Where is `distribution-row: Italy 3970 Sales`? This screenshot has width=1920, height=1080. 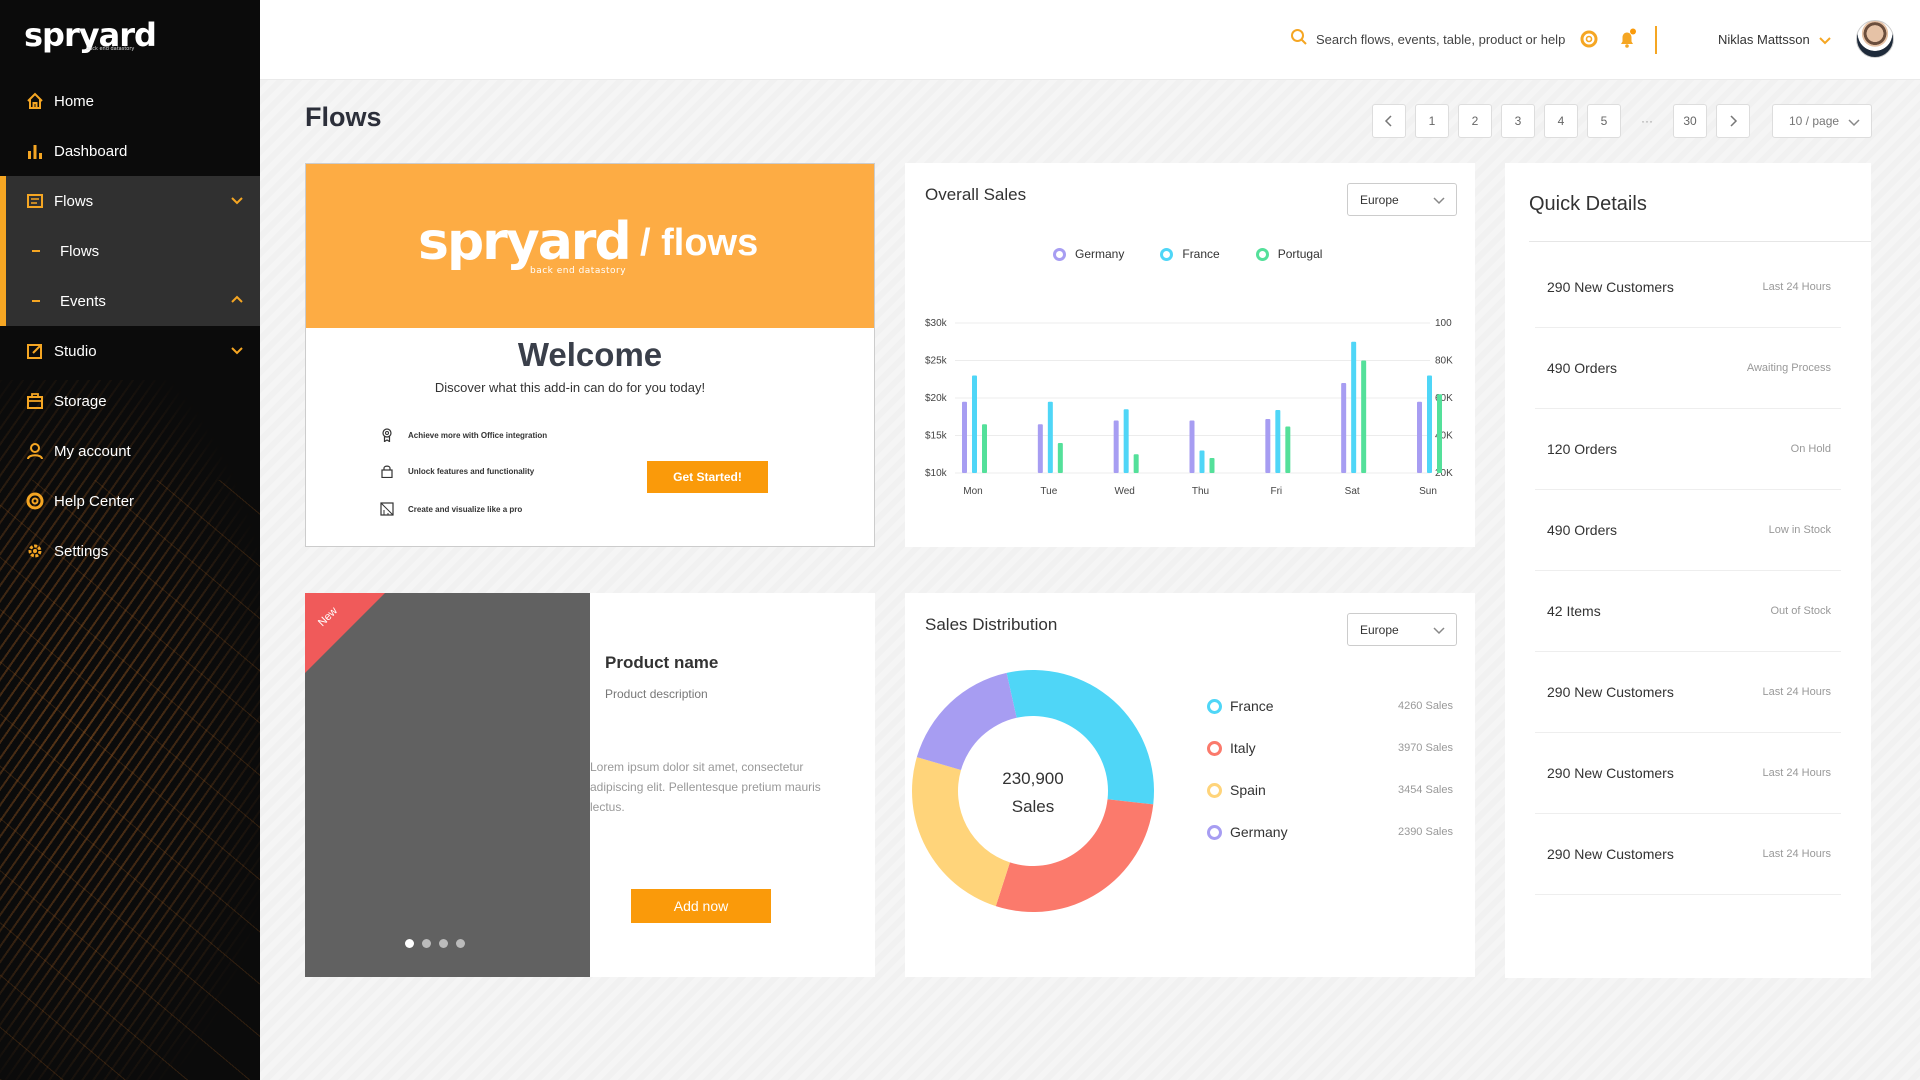
distribution-row: Italy 3970 Sales is located at coordinates (1330, 748).